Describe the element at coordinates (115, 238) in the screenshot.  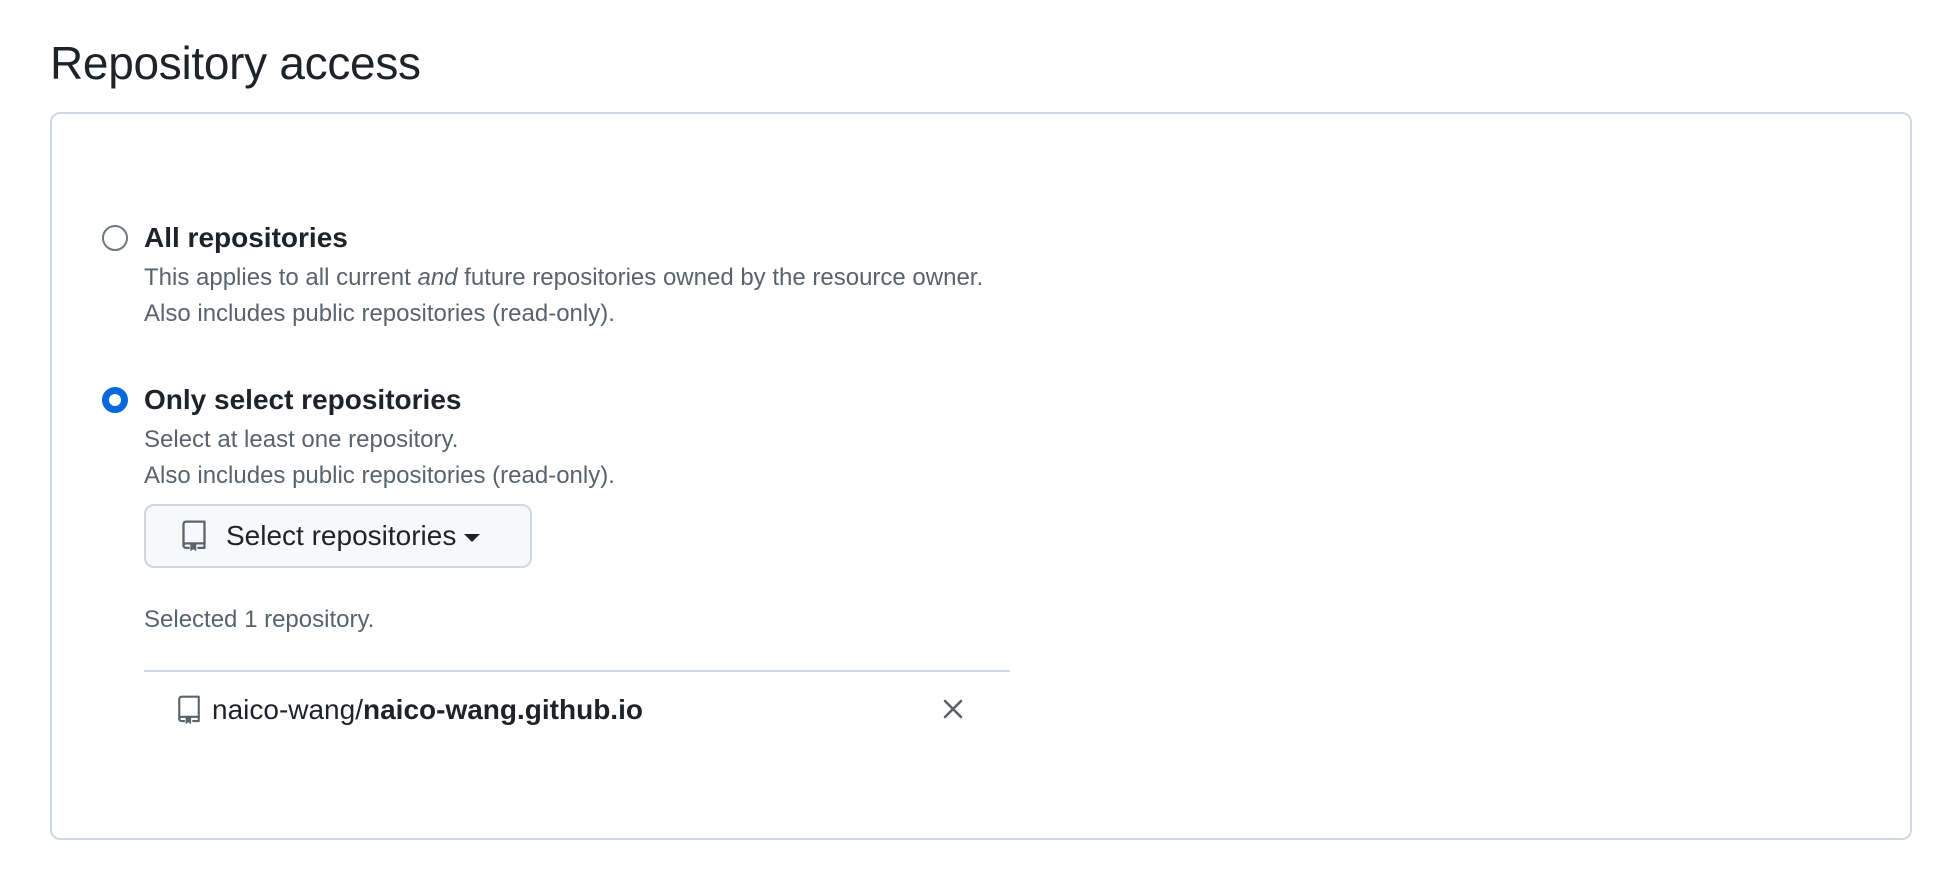
I see `all-repositories-radio` at that location.